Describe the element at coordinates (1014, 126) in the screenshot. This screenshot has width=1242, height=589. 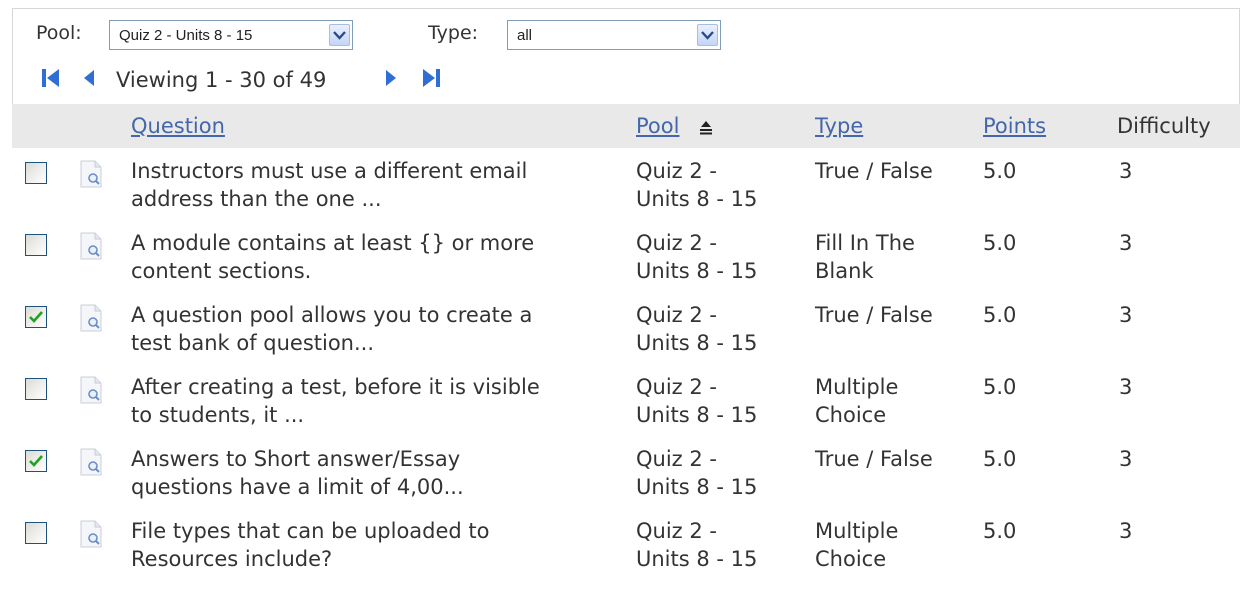
I see `column-header-points: Points` at that location.